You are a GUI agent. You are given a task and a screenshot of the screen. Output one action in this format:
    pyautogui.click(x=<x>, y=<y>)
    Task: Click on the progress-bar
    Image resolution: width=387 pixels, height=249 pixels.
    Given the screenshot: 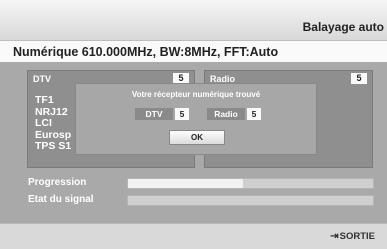 What is the action you would take?
    pyautogui.click(x=250, y=183)
    